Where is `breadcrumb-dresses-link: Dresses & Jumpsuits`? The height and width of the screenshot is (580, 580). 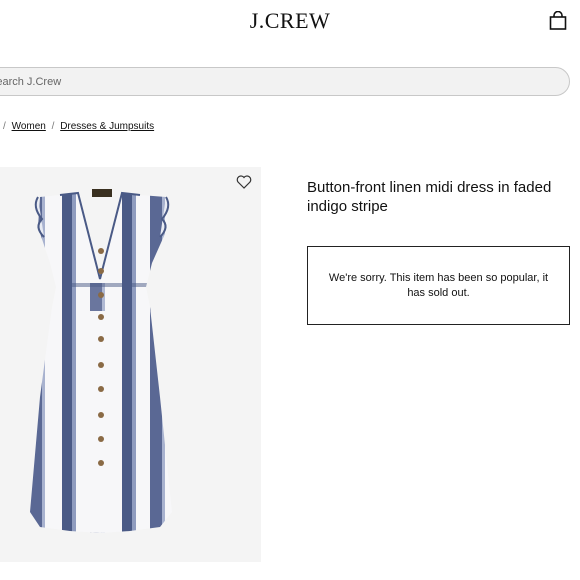
breadcrumb-dresses-link: Dresses & Jumpsuits is located at coordinates (107, 126).